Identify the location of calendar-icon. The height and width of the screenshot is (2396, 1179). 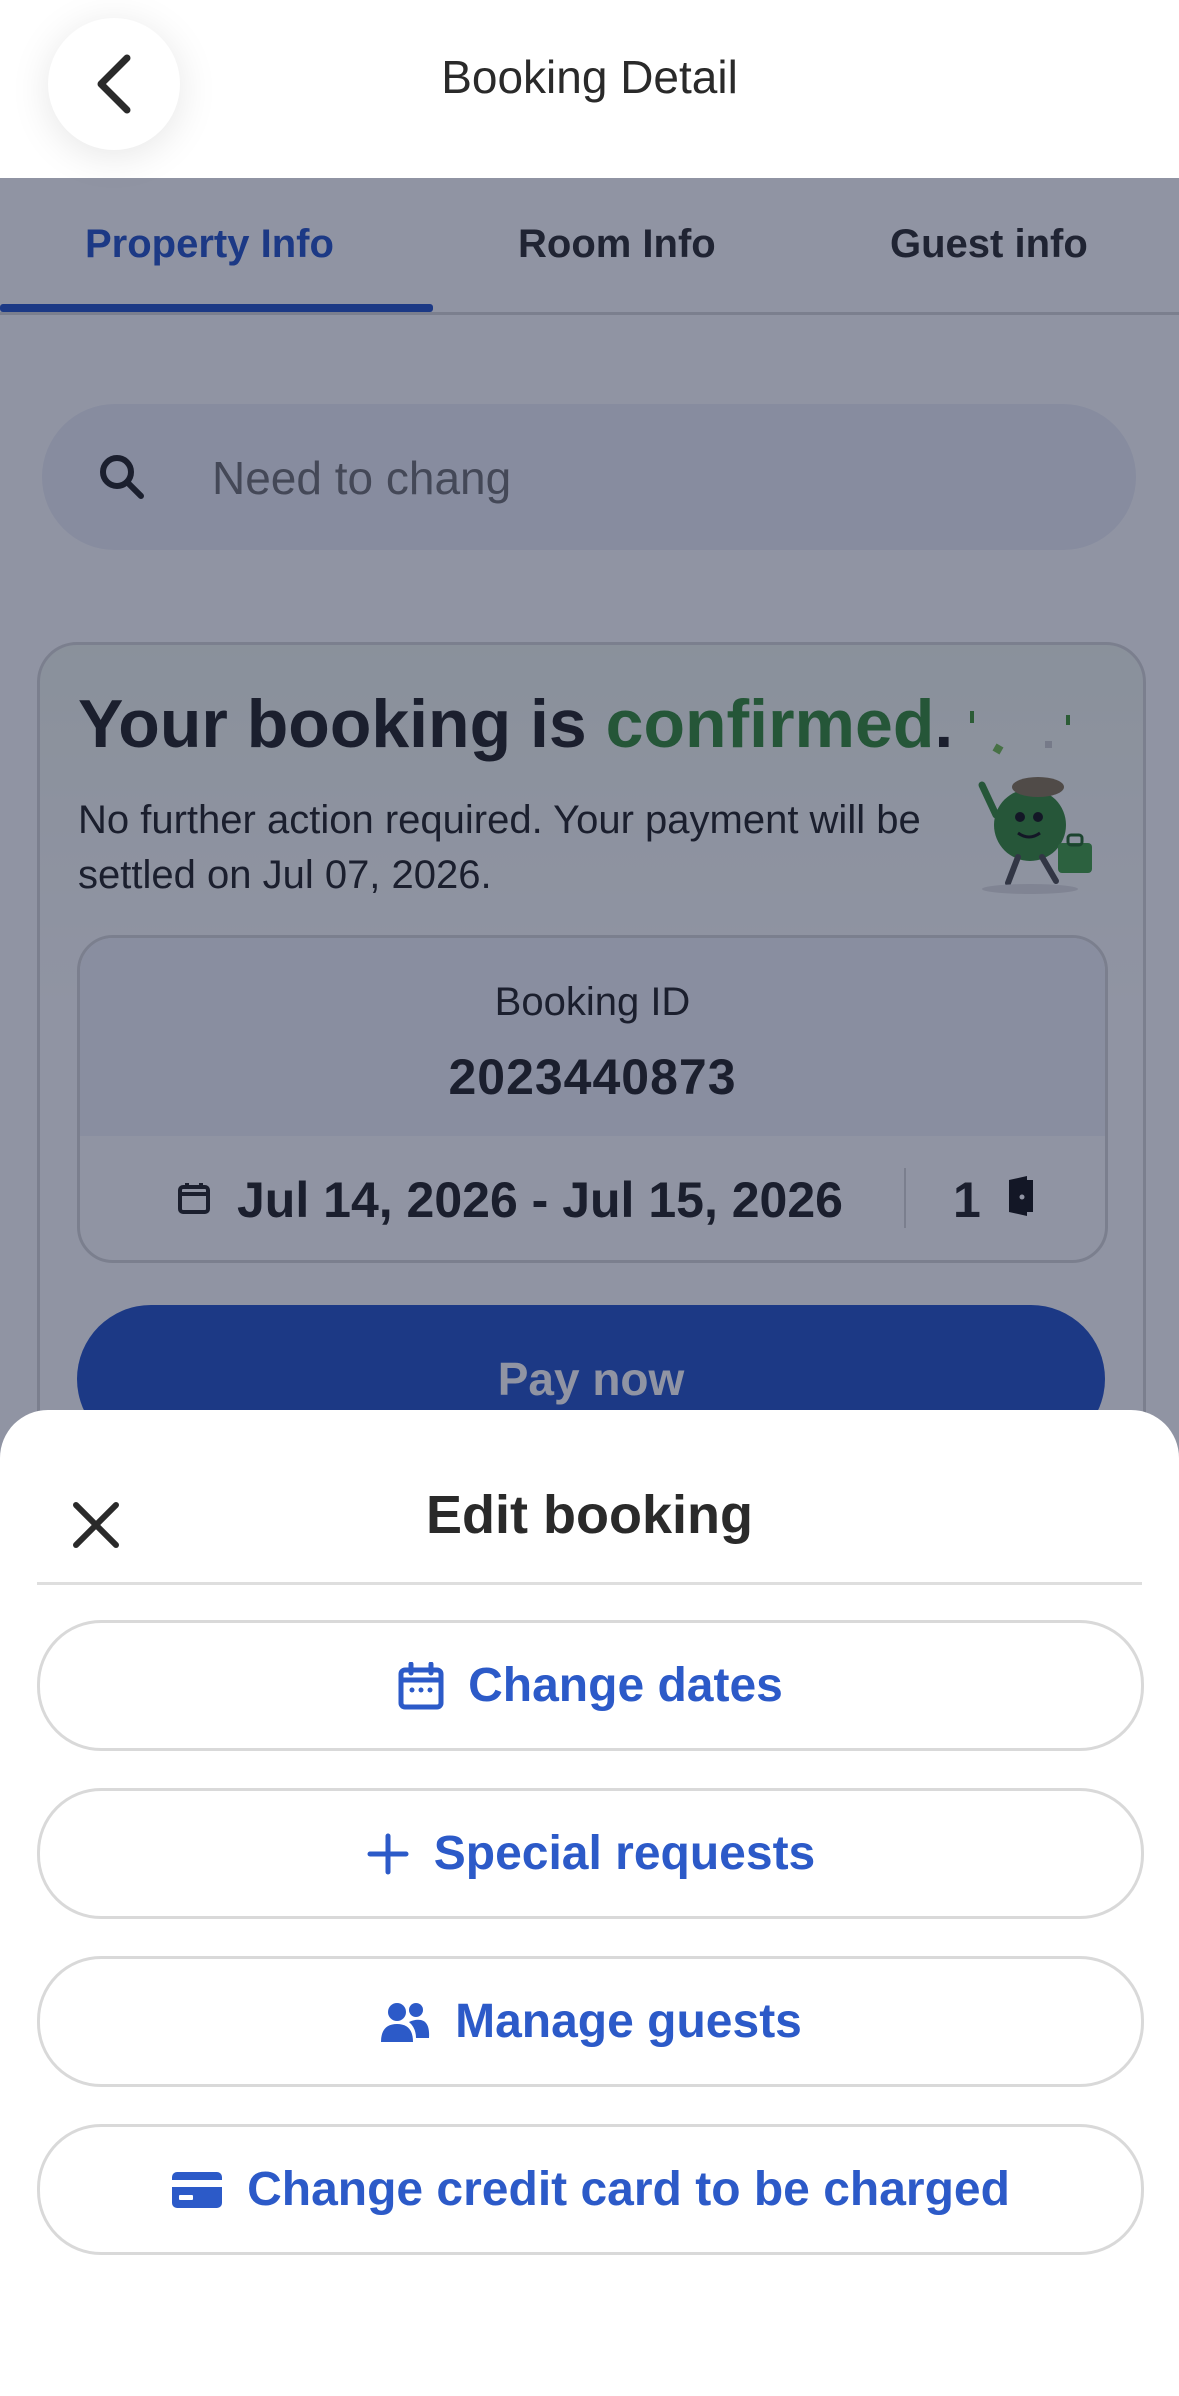
(421, 1685).